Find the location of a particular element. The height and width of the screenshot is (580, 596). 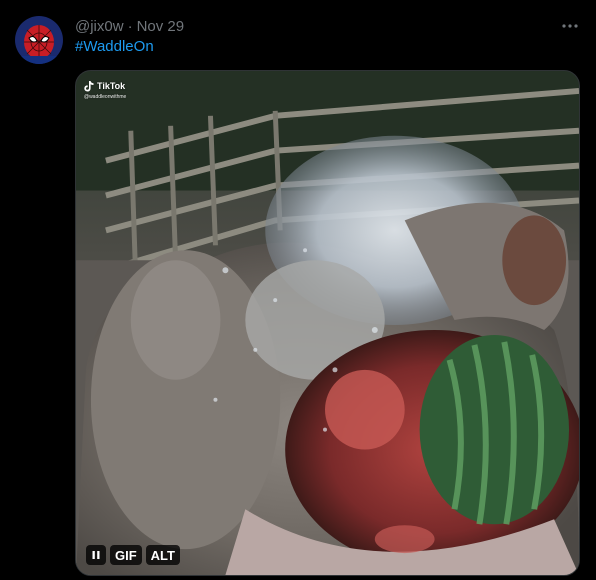

alt-text-button: ALT is located at coordinates (162, 555).